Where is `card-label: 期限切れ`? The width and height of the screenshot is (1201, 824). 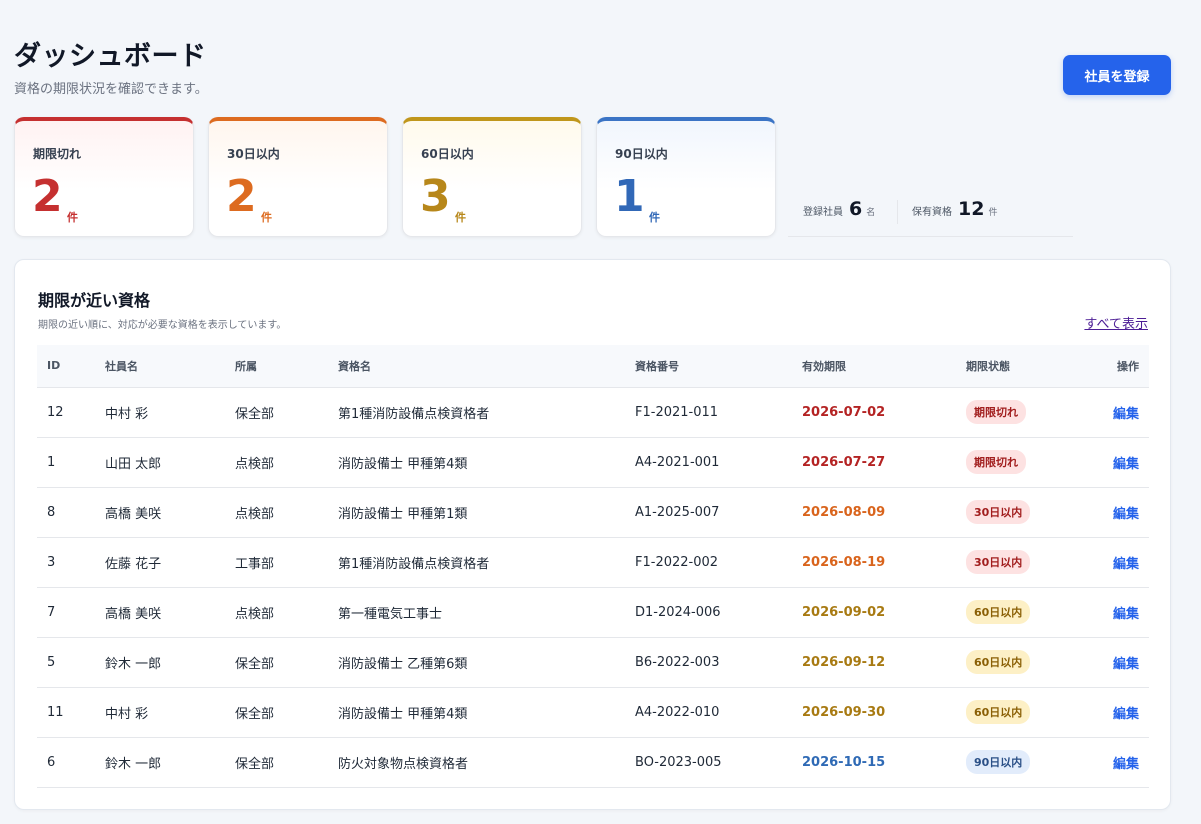
card-label: 期限切れ is located at coordinates (57, 154).